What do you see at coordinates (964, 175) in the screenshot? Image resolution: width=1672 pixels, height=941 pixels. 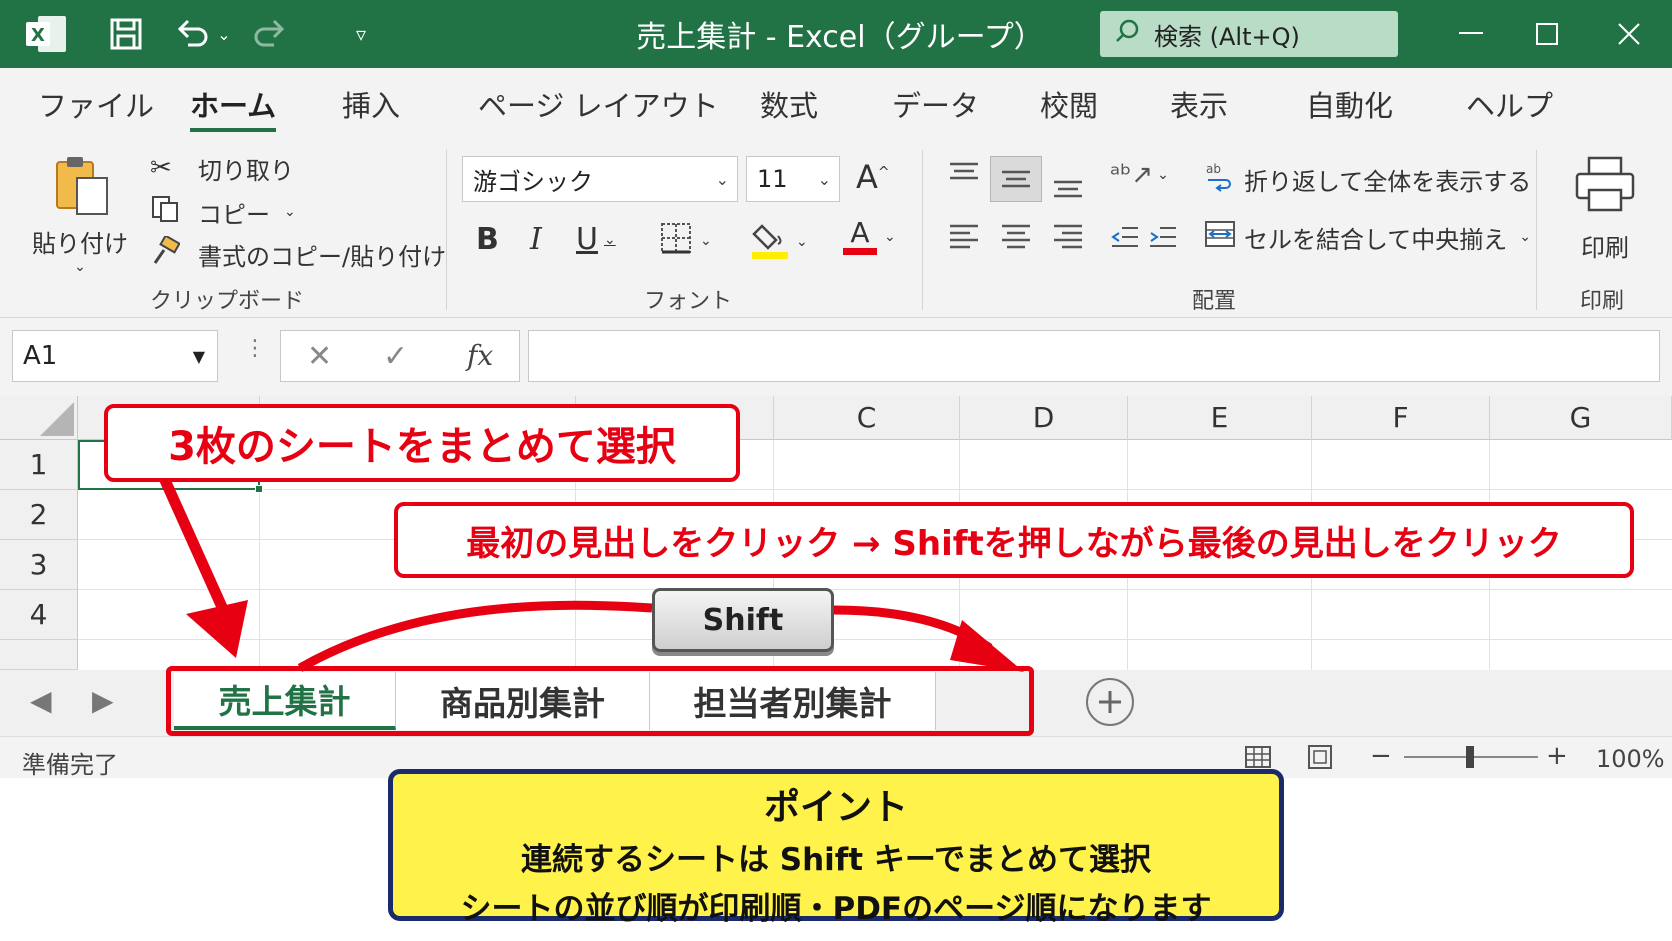 I see `top-align-button` at bounding box center [964, 175].